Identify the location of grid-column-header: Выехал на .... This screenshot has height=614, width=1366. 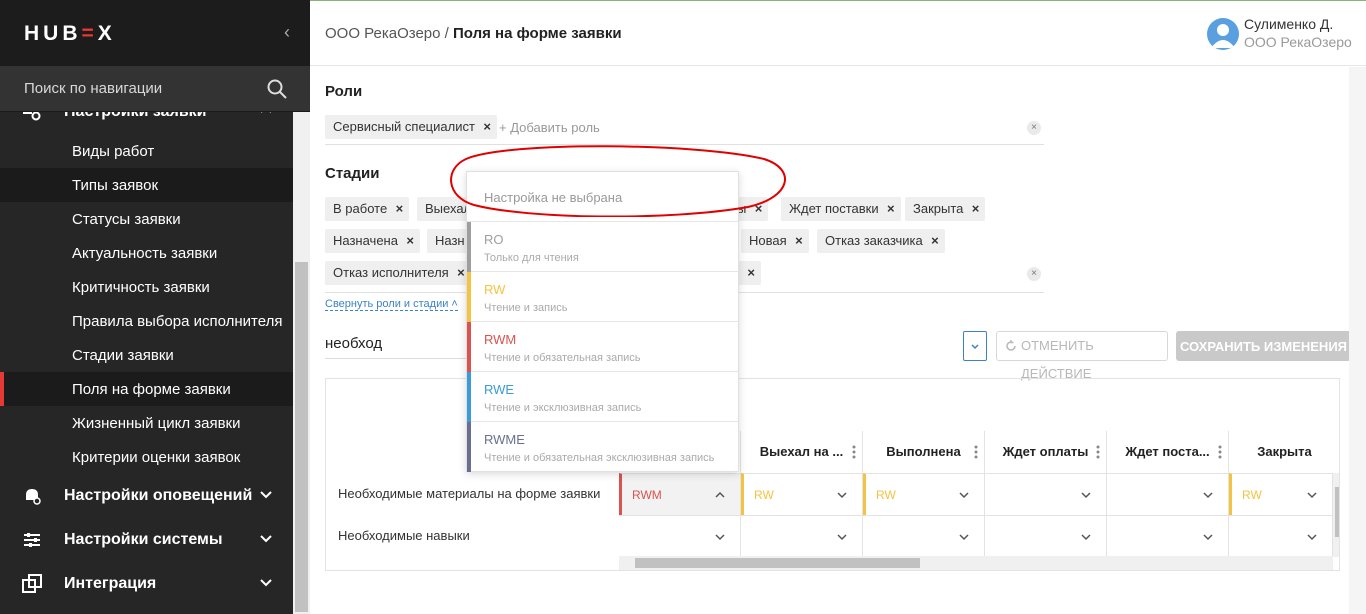
(802, 452).